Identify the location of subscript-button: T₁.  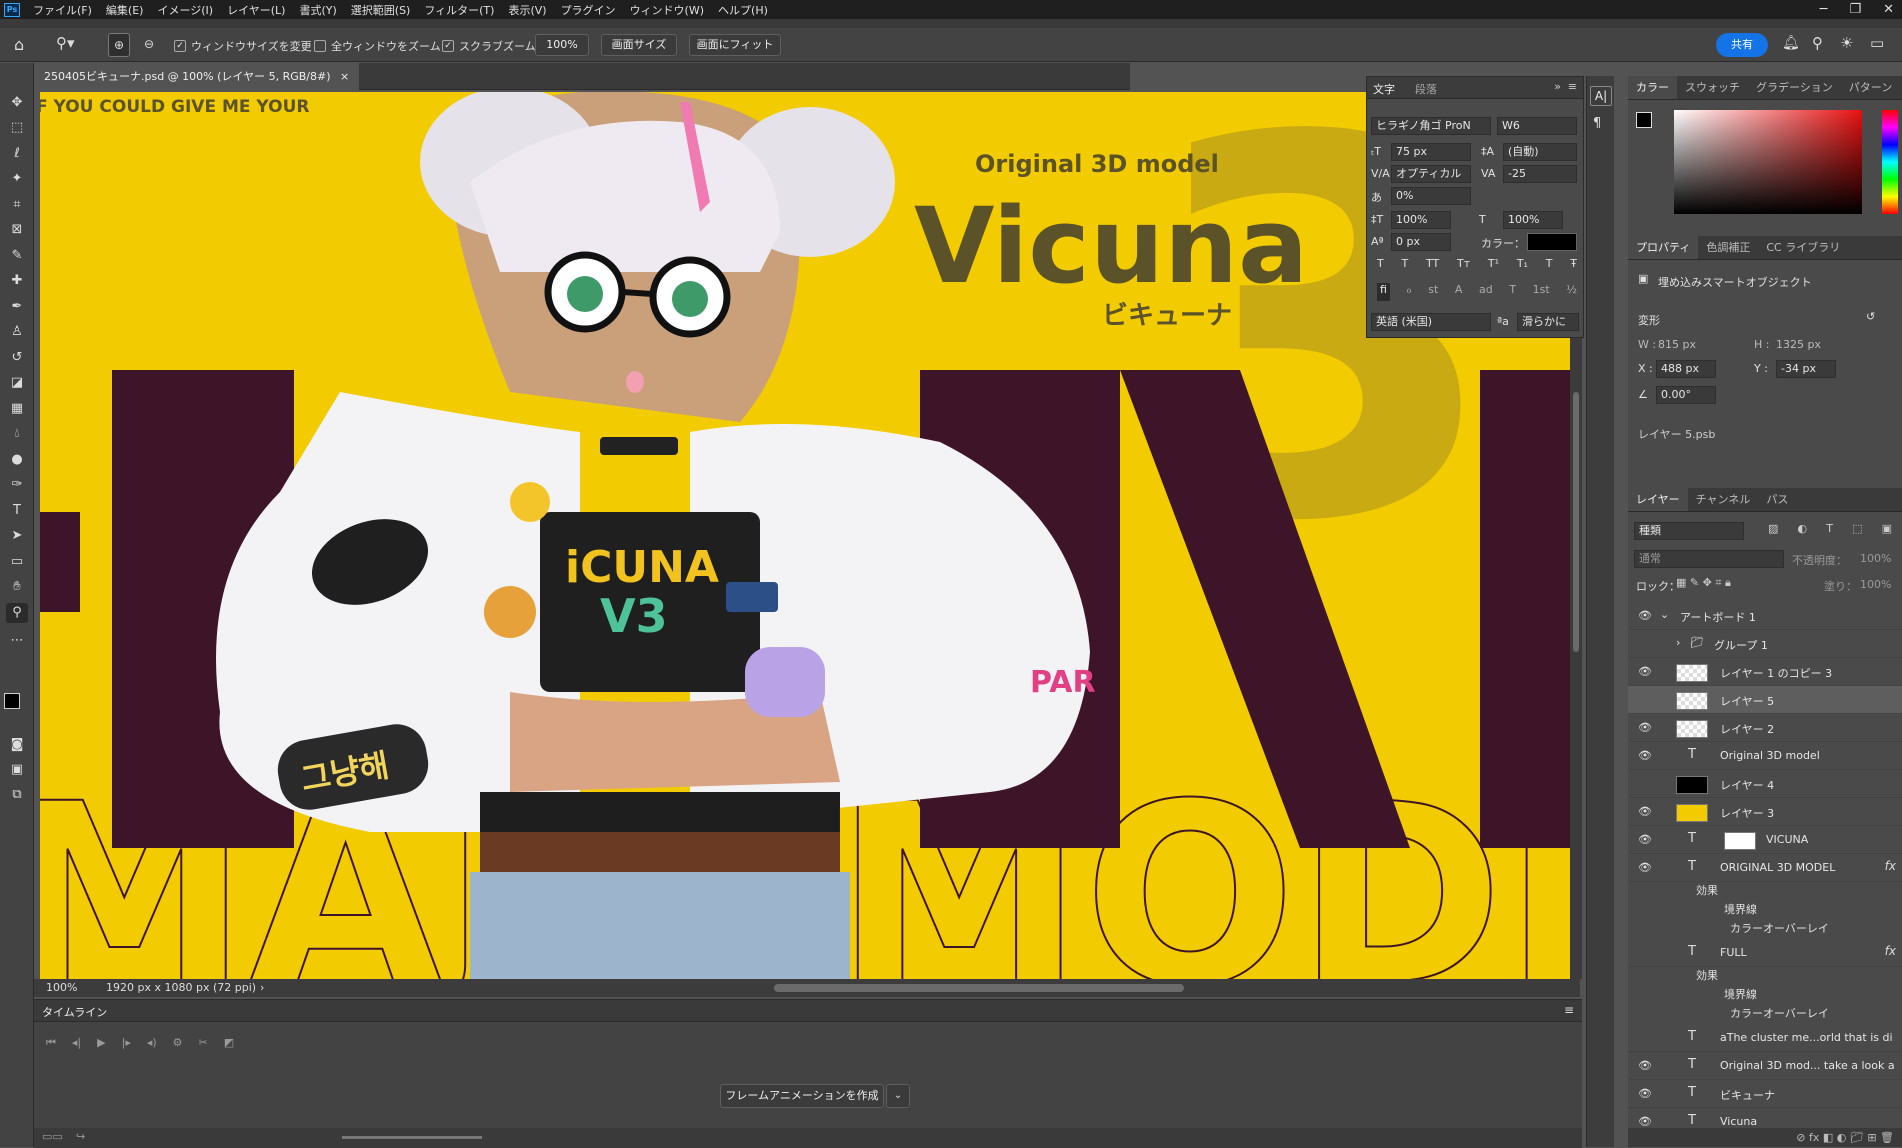
(1522, 266).